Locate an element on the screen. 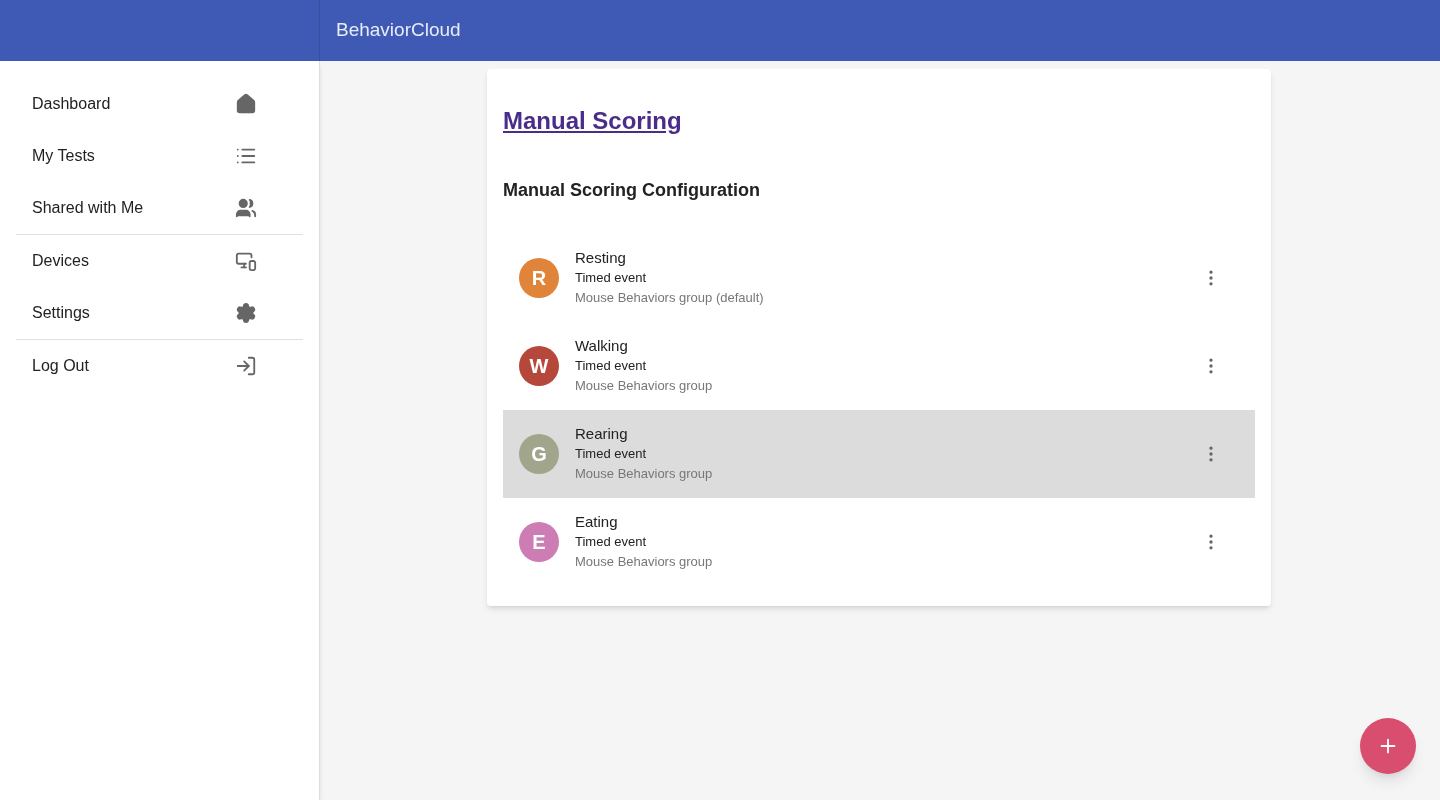 The height and width of the screenshot is (800, 1440). nav-item: Dashboard is located at coordinates (159, 104).